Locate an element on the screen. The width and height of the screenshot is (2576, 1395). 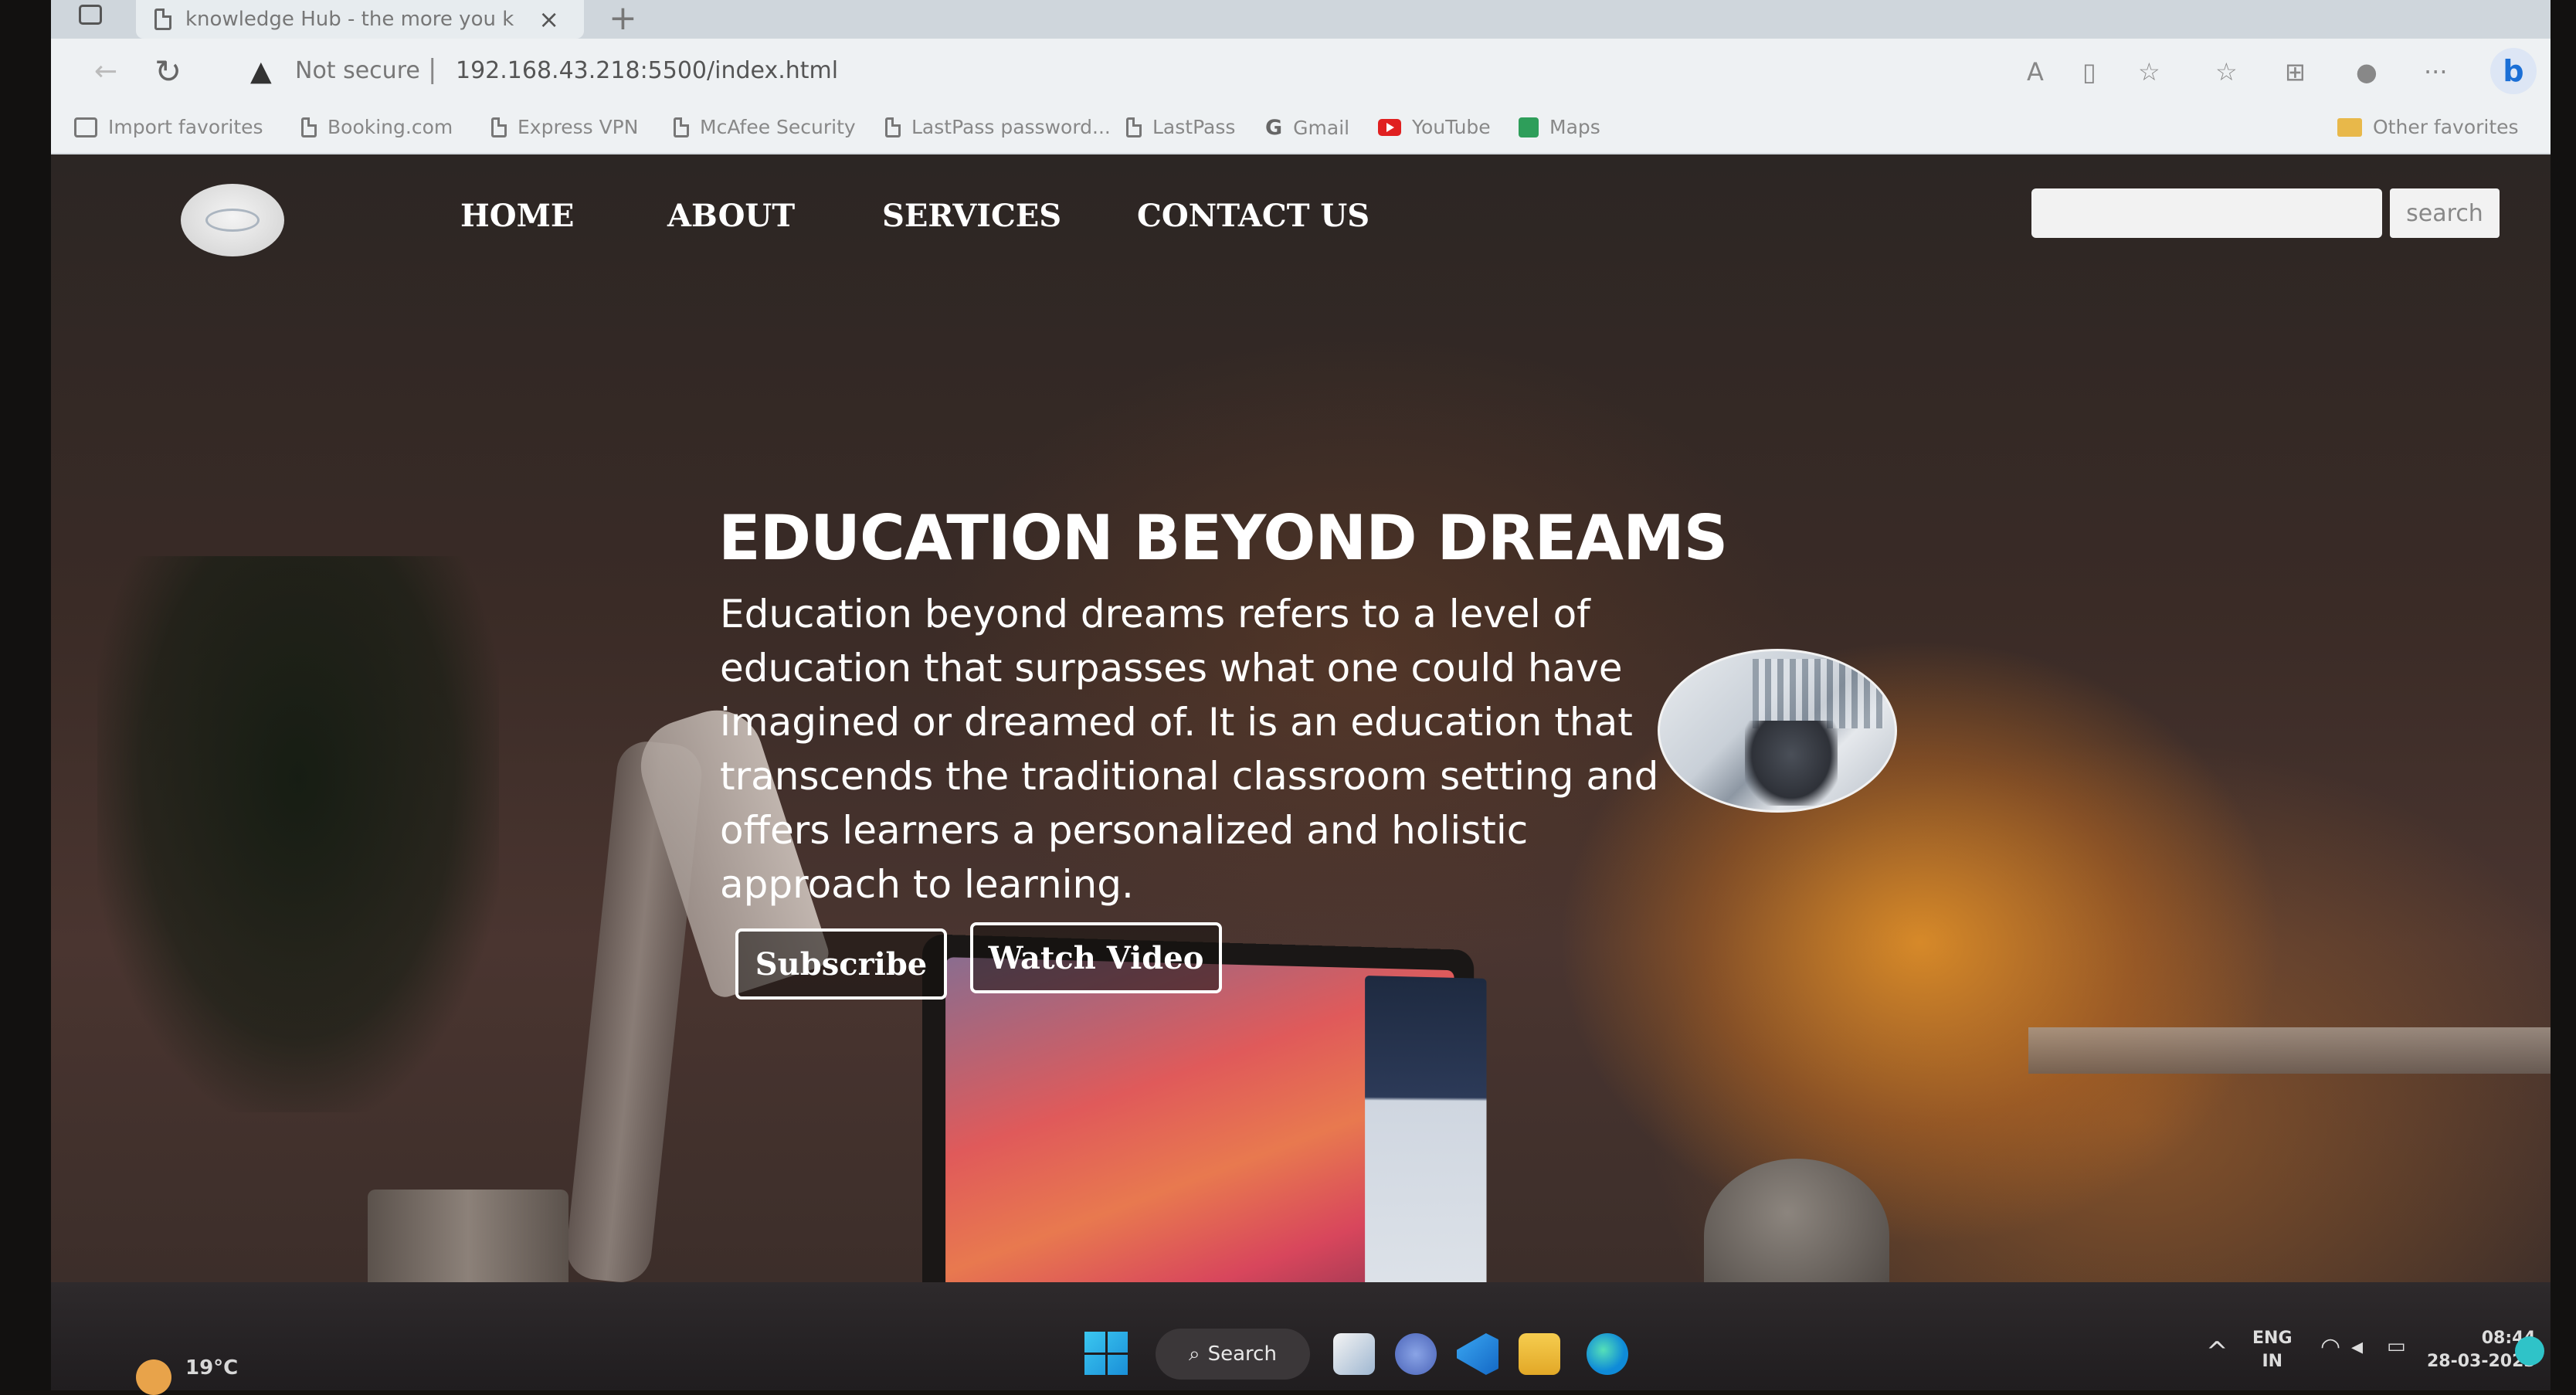
favorite-maps: Maps is located at coordinates (1559, 127).